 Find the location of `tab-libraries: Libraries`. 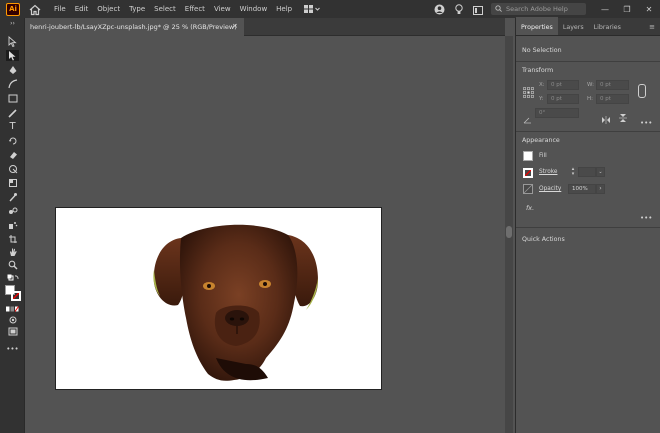

tab-libraries: Libraries is located at coordinates (607, 29).